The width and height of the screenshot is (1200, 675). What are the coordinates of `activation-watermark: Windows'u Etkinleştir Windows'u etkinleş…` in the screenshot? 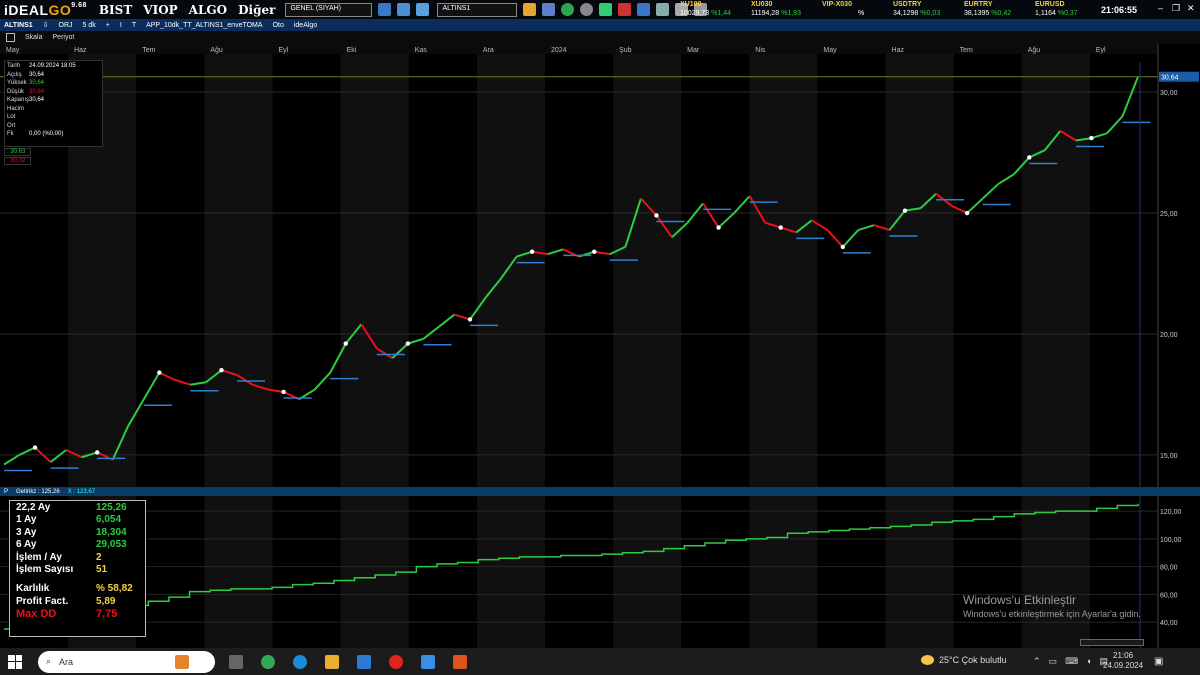 It's located at (1052, 606).